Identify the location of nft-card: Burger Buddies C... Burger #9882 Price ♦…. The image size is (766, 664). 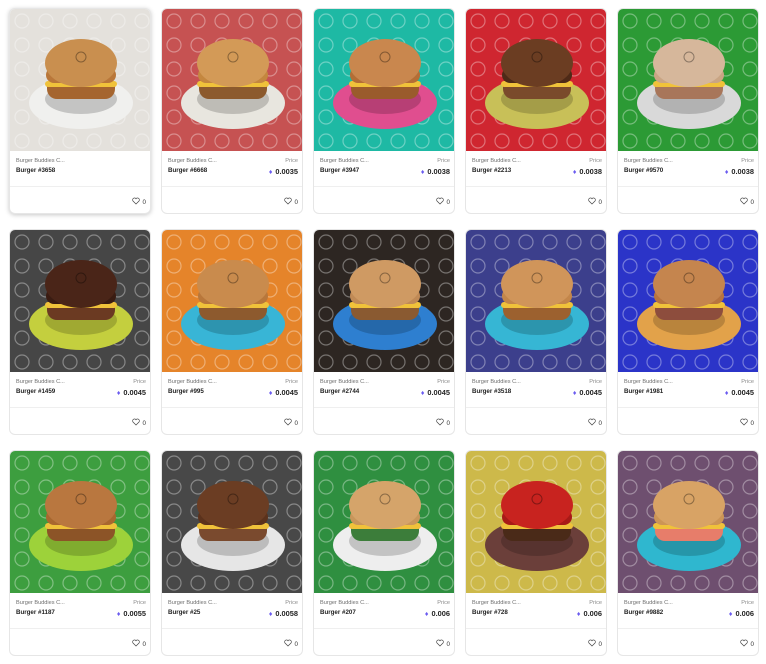
(688, 553).